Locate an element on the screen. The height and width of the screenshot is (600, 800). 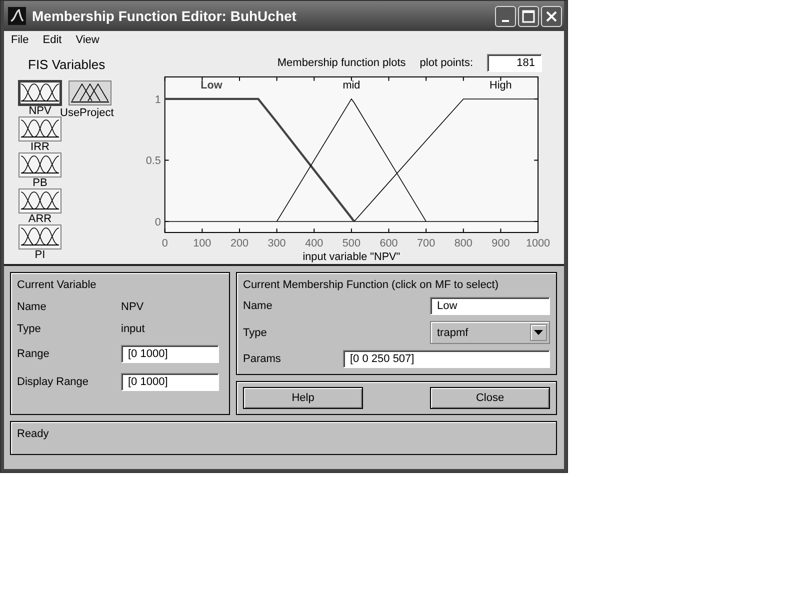
variable-label: PB is located at coordinates (40, 183).